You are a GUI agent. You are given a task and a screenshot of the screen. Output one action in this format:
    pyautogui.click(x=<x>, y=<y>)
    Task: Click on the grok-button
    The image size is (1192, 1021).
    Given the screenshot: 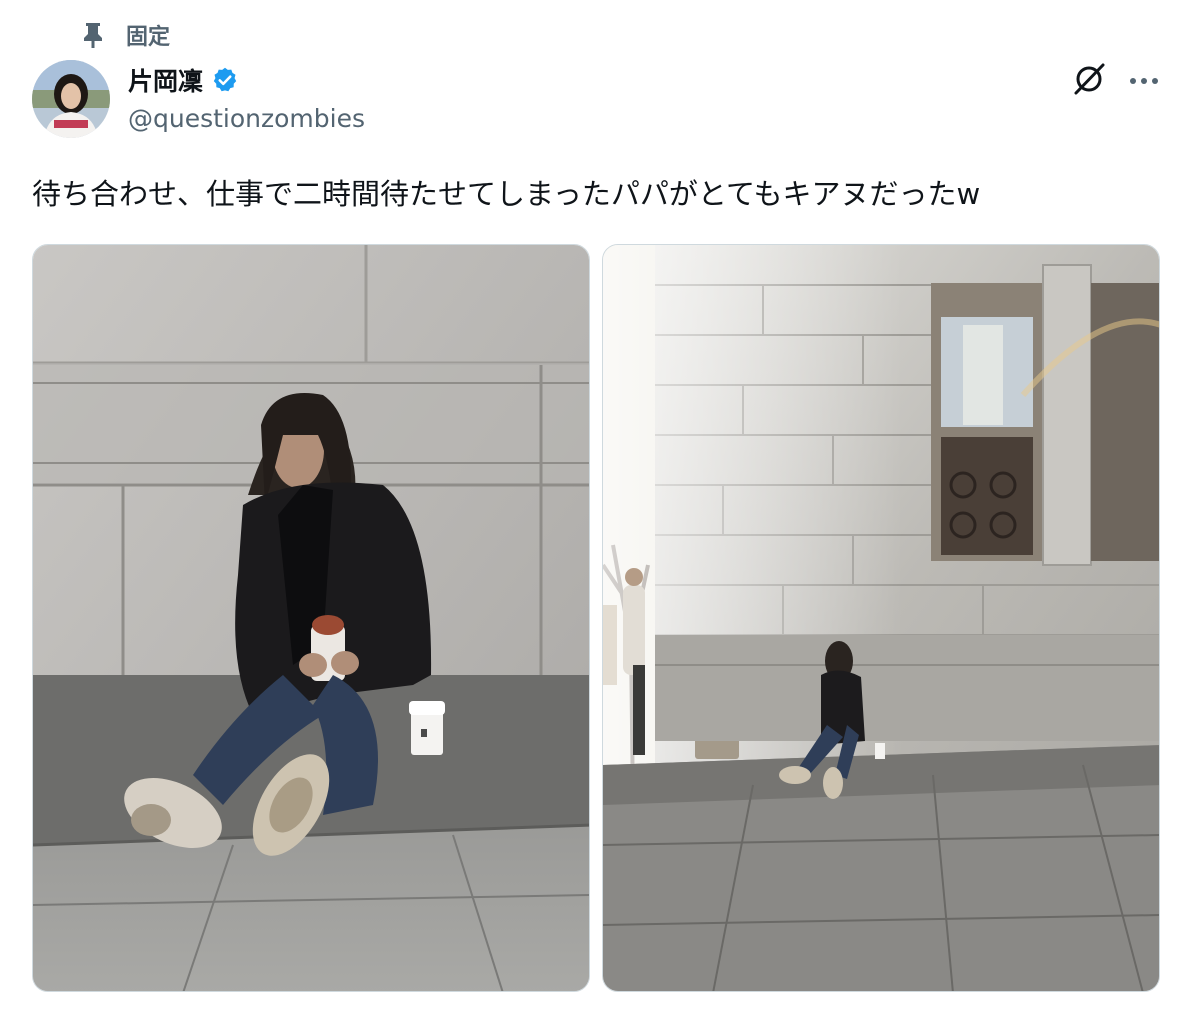 What is the action you would take?
    pyautogui.click(x=1090, y=80)
    